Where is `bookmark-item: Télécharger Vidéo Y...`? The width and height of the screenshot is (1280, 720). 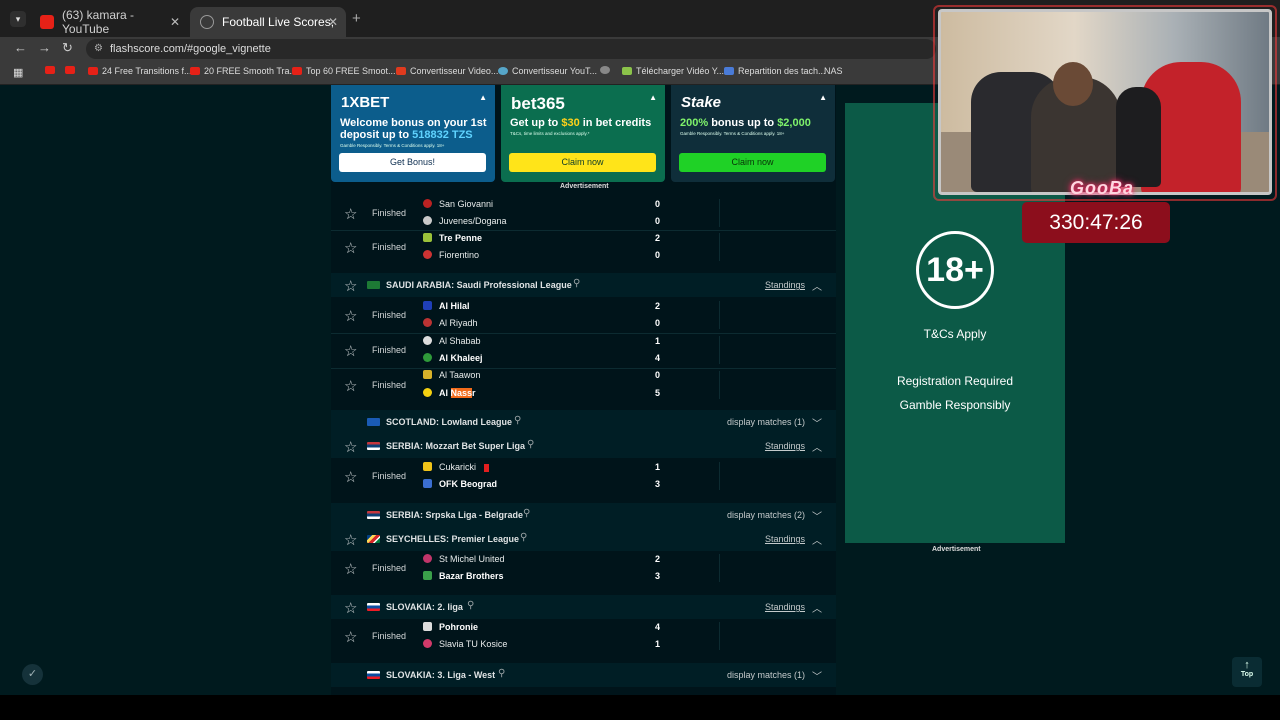
bookmark-item: Télécharger Vidéo Y... is located at coordinates (673, 71).